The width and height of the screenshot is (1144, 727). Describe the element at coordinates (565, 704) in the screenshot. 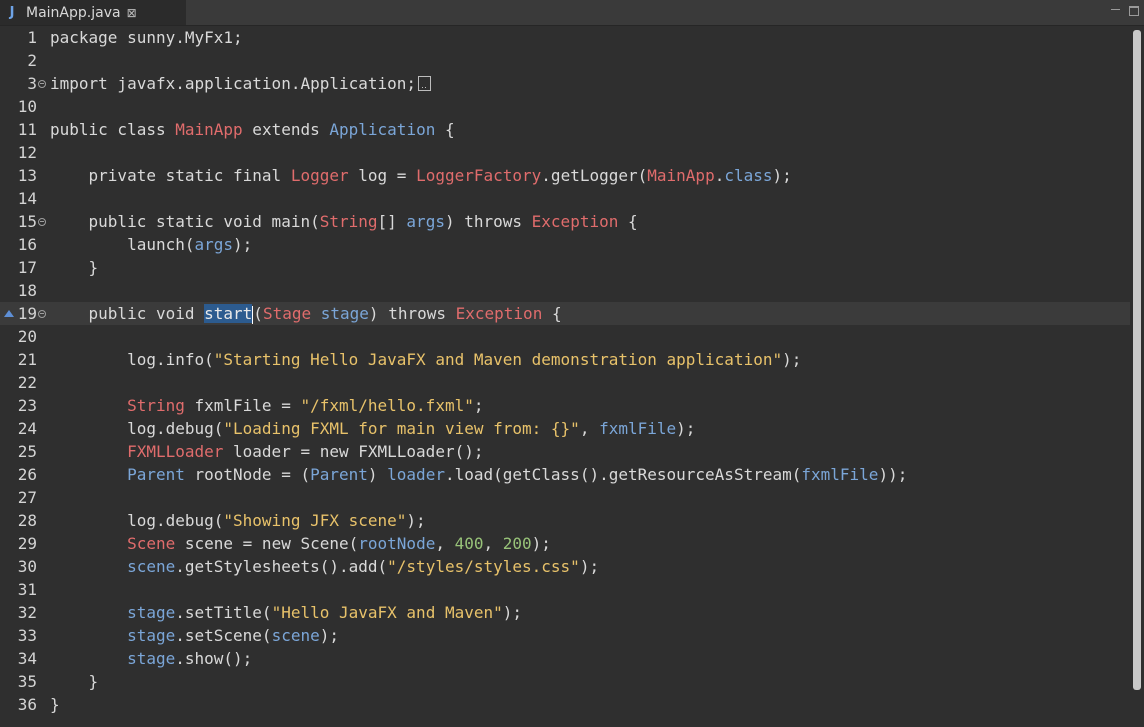

I see `code-line: 36}` at that location.